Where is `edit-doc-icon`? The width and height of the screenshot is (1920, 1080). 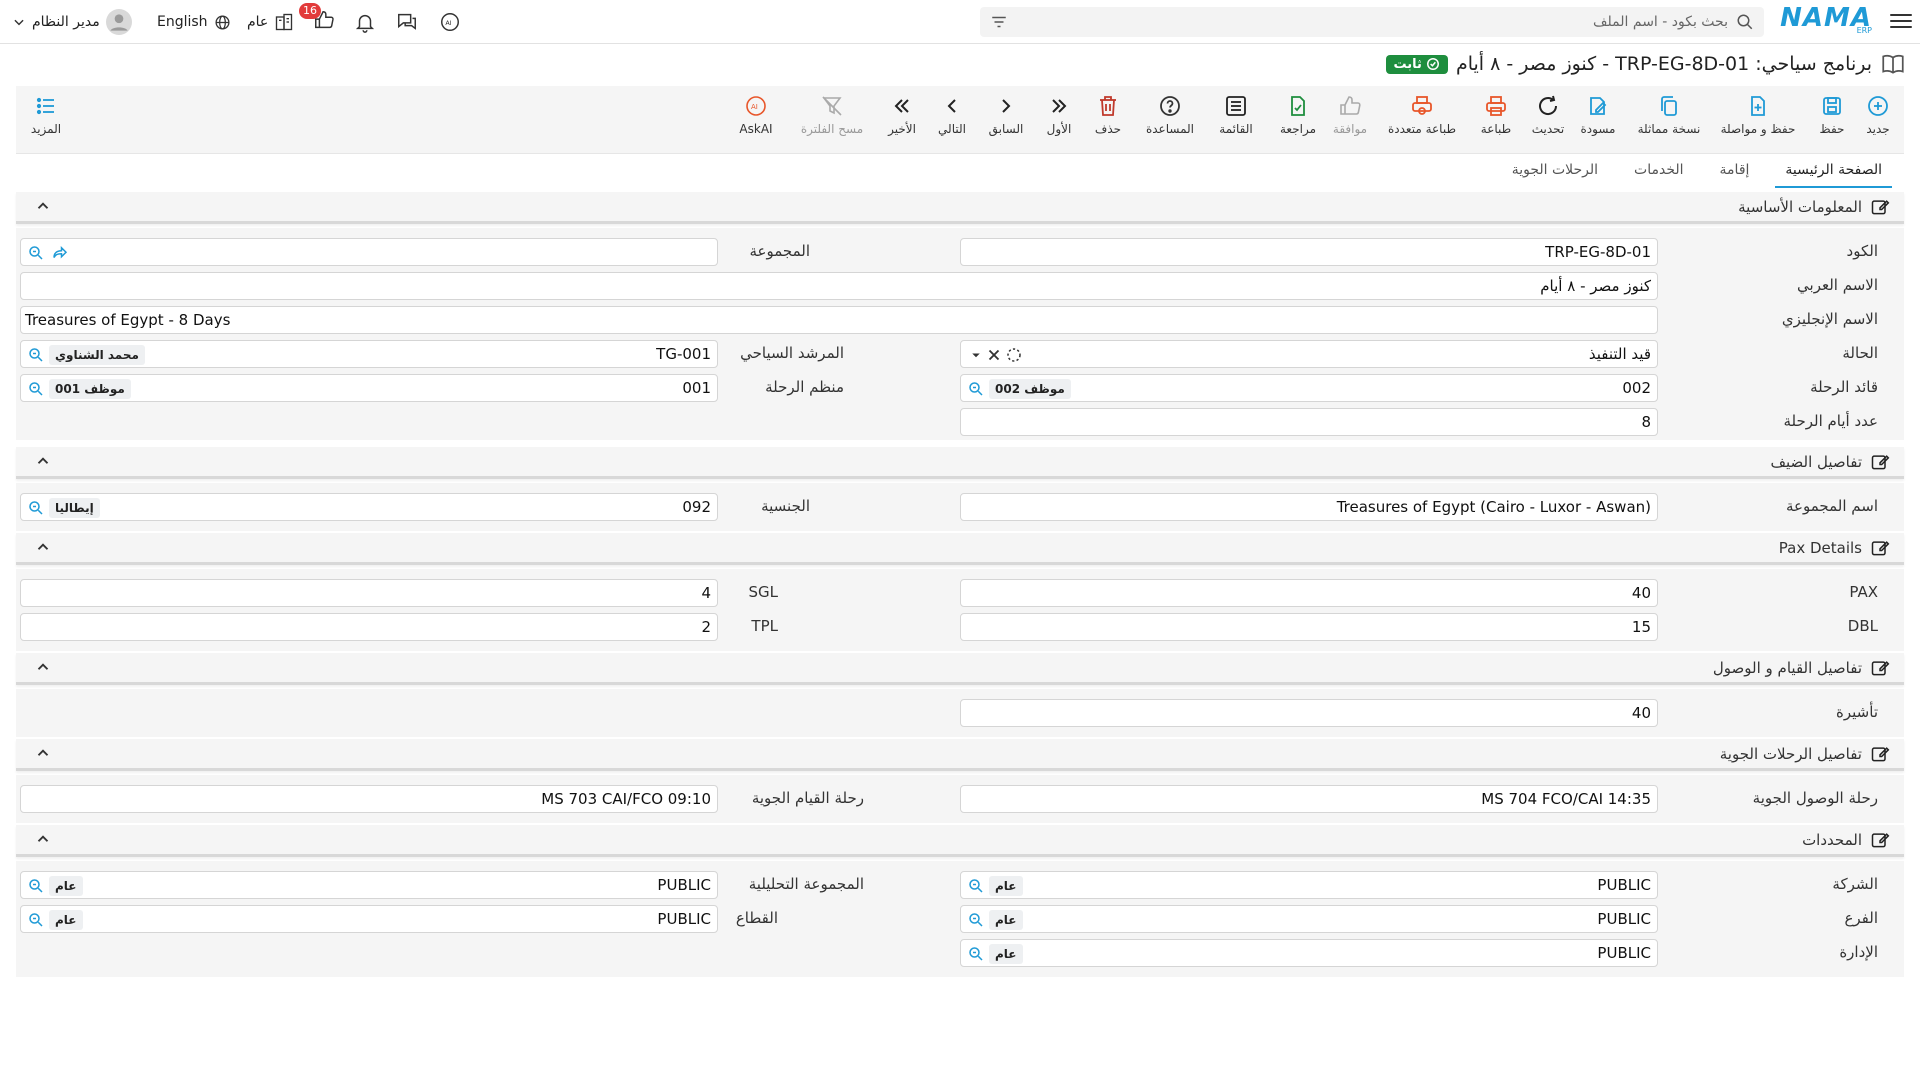
edit-doc-icon is located at coordinates (1598, 106).